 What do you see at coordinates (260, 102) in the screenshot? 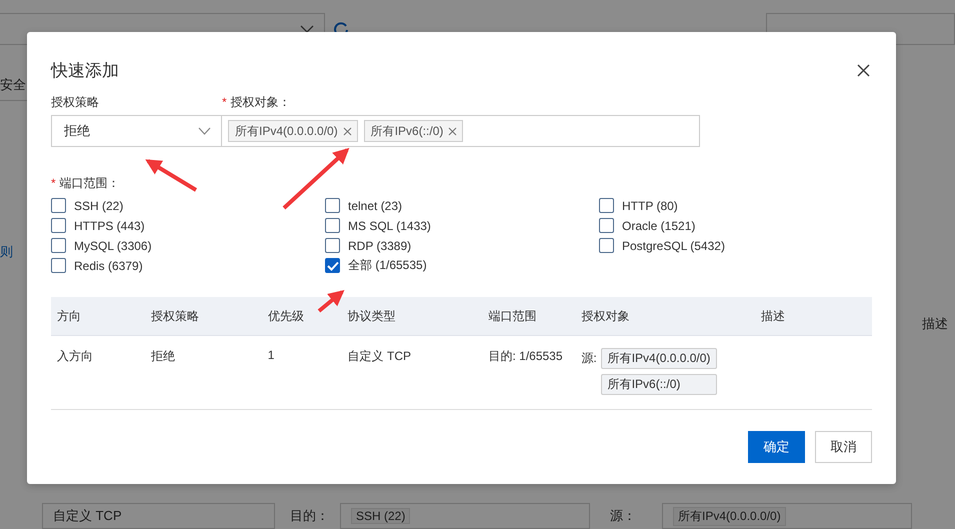
I see `objects-label: 授权对象：` at bounding box center [260, 102].